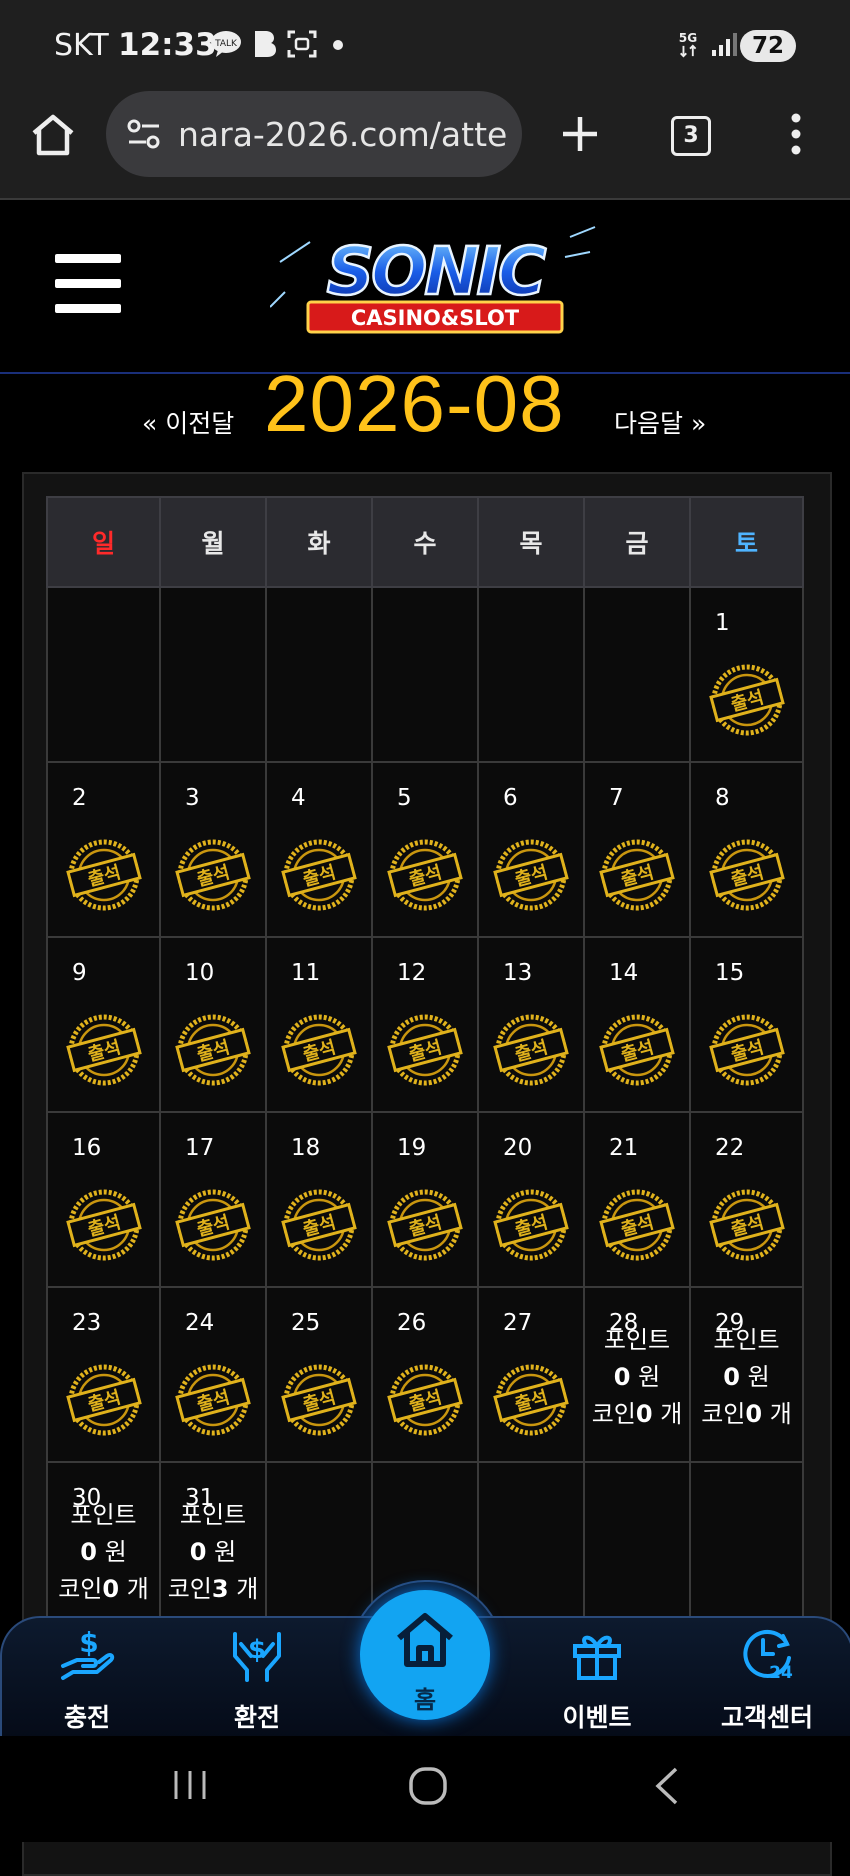 Image resolution: width=850 pixels, height=1876 pixels. I want to click on day-number: 1, so click(722, 623).